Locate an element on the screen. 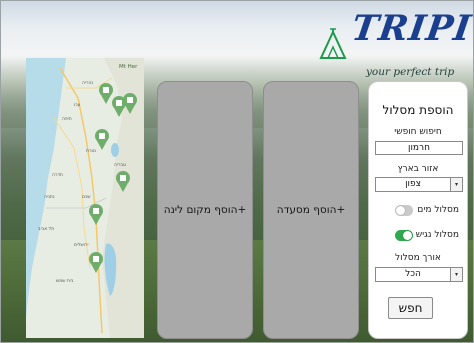  water-trail-toggle is located at coordinates (404, 210).